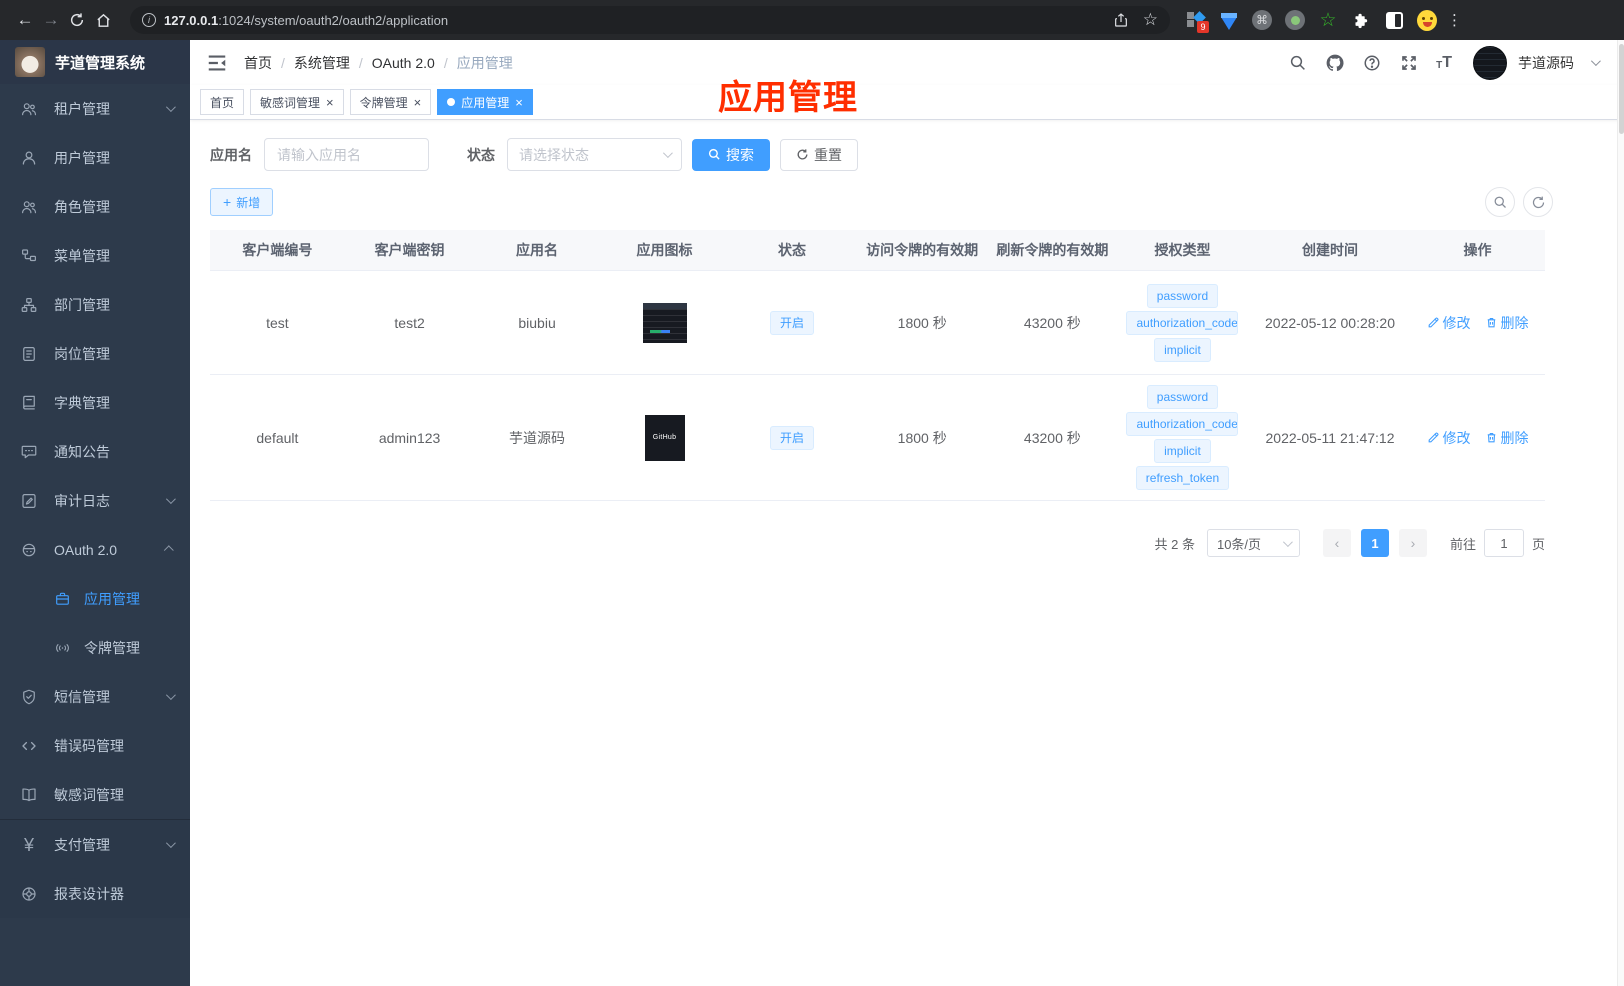  What do you see at coordinates (1394, 20) in the screenshot?
I see `split-view-icon` at bounding box center [1394, 20].